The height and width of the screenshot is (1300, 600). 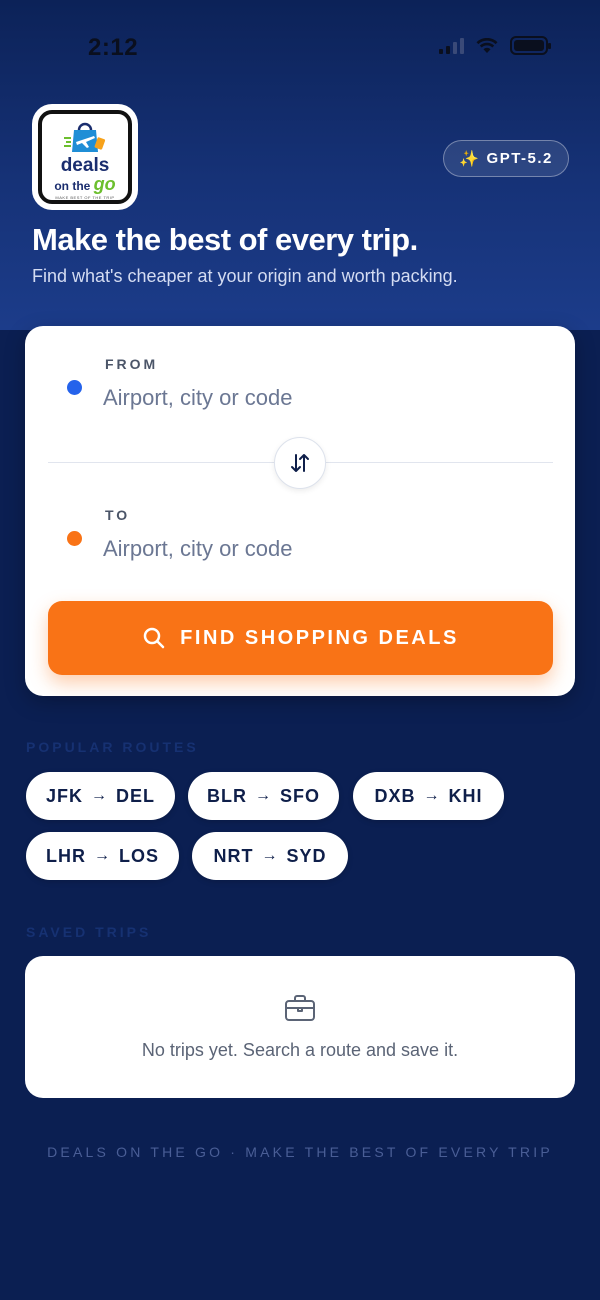 What do you see at coordinates (519, 158) in the screenshot?
I see `model-badge-label: GPT-5.2` at bounding box center [519, 158].